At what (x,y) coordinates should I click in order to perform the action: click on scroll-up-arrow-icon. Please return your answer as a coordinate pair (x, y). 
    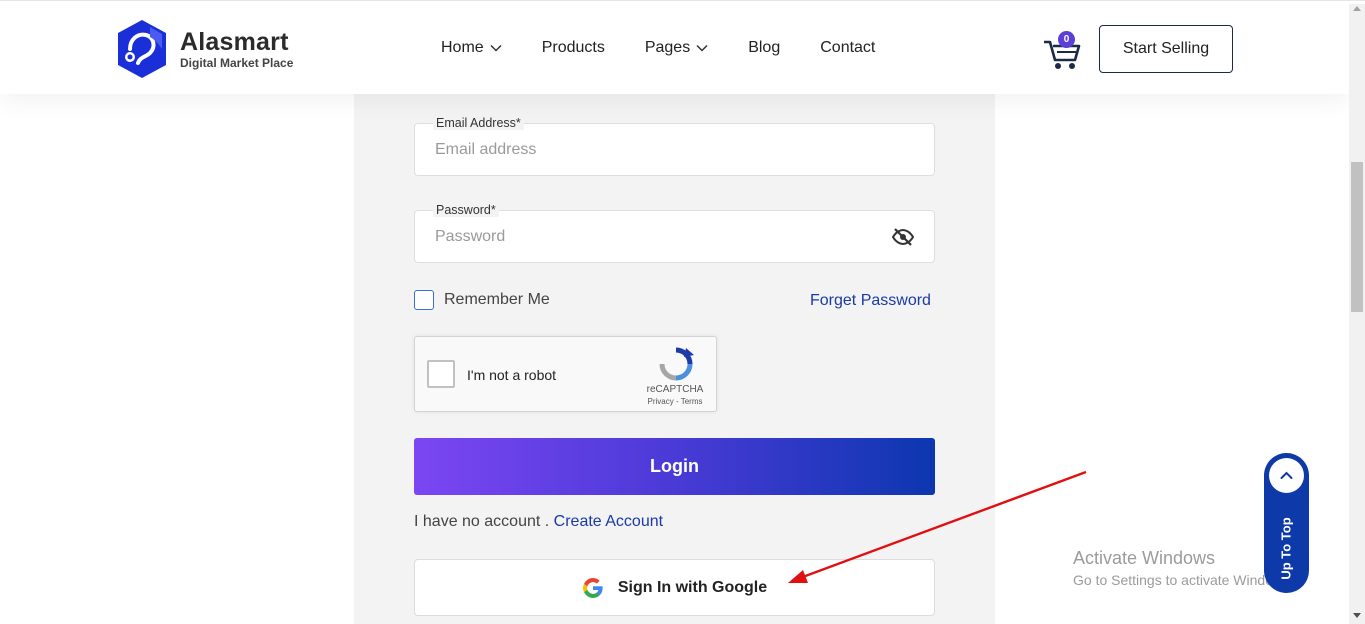
    Looking at the image, I should click on (1357, 8).